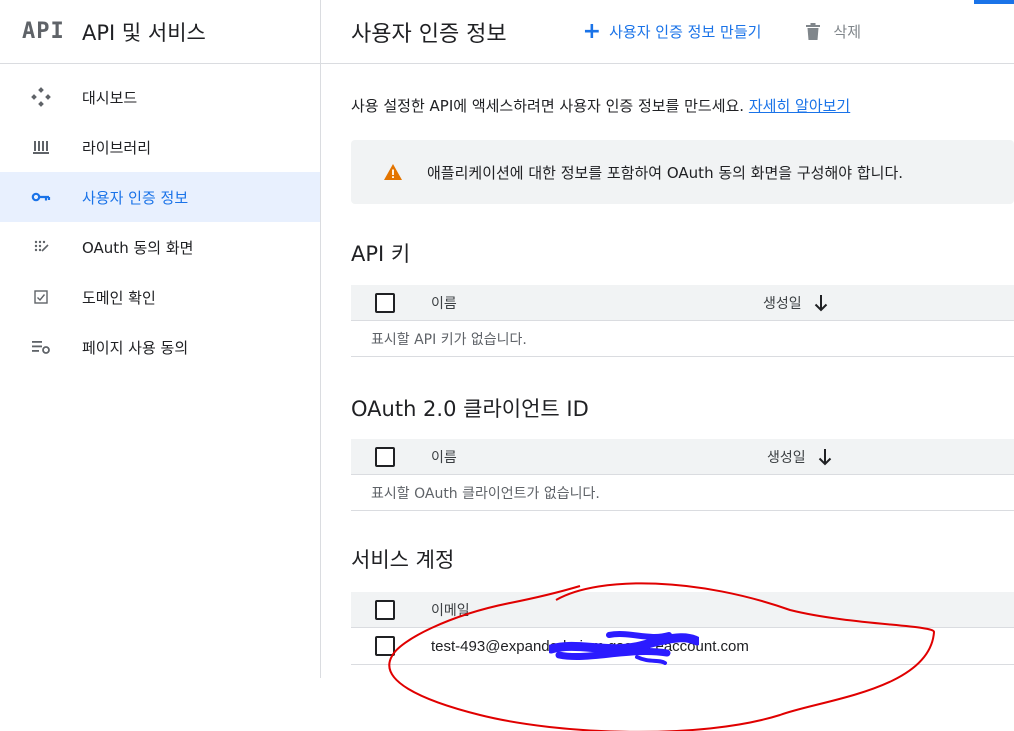 The image size is (1014, 731). What do you see at coordinates (799, 106) in the screenshot?
I see `learn-more-link: 자세히 알아보기` at bounding box center [799, 106].